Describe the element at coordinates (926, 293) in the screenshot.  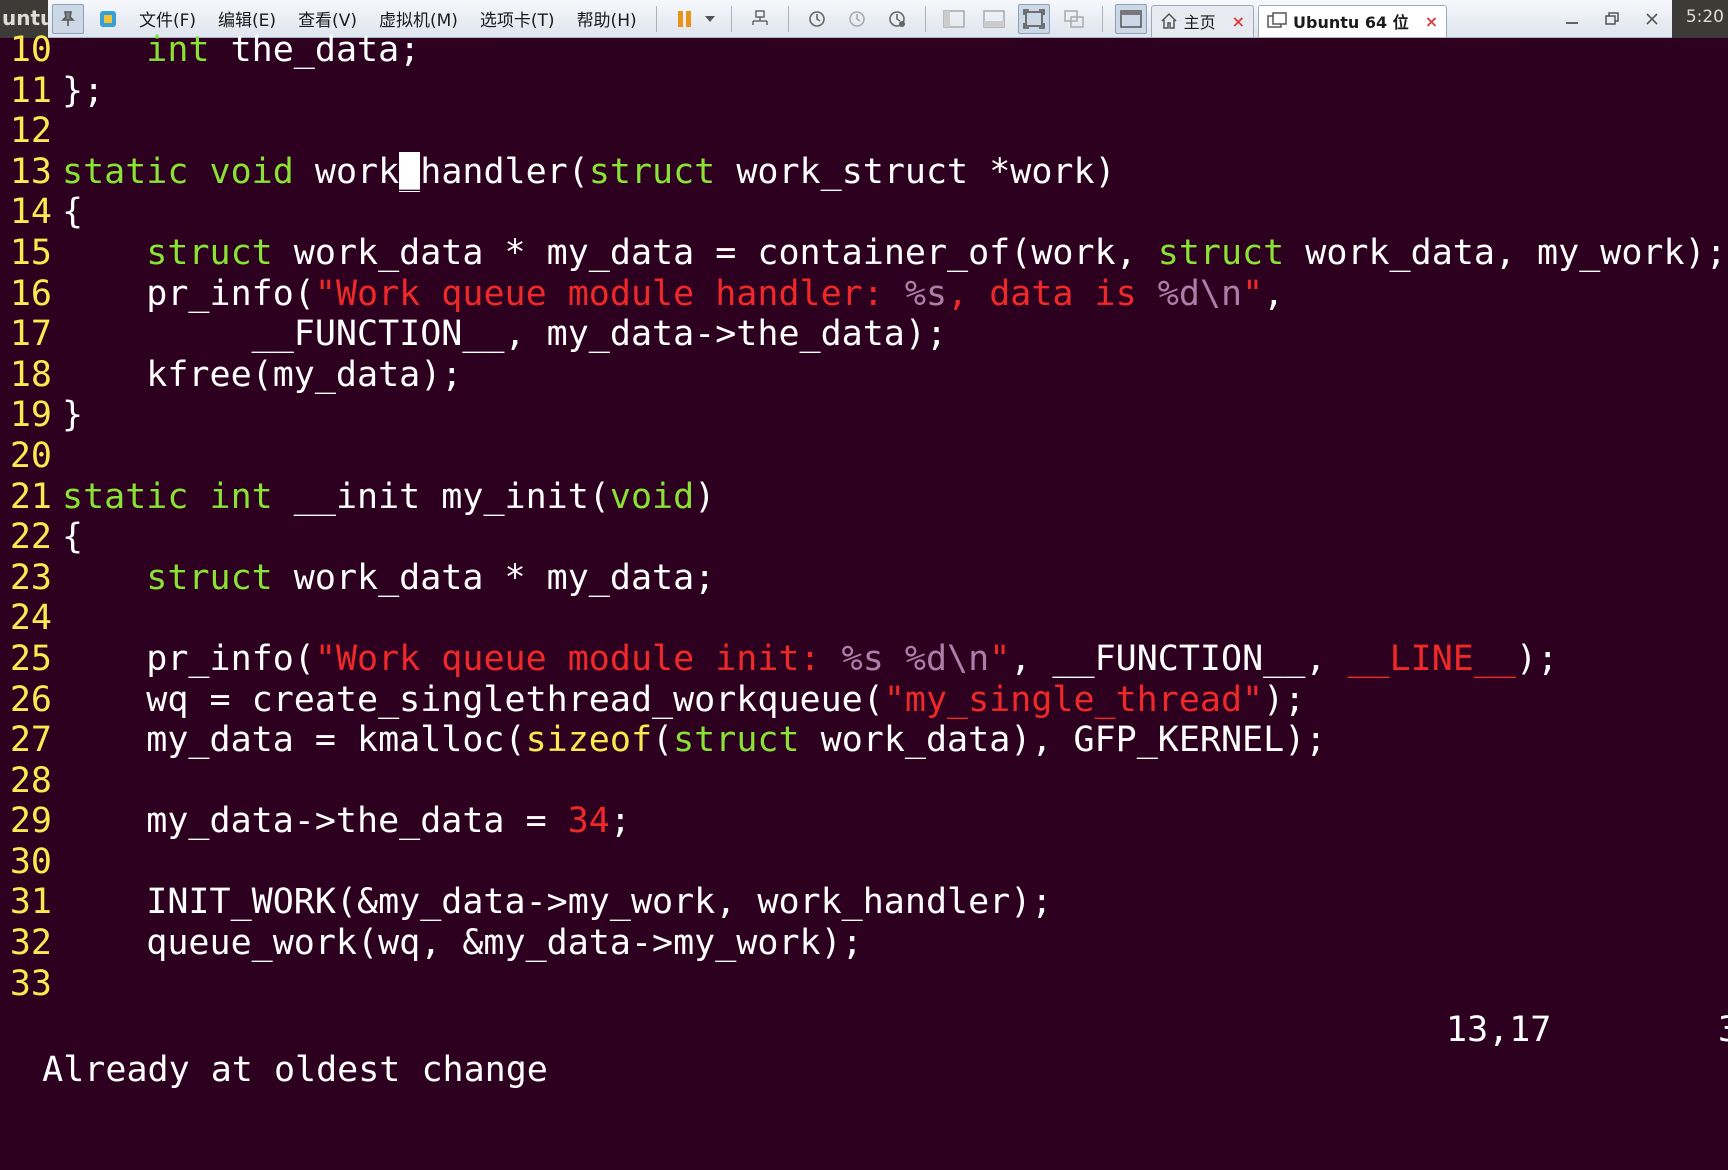
I see `code-token: %s` at that location.